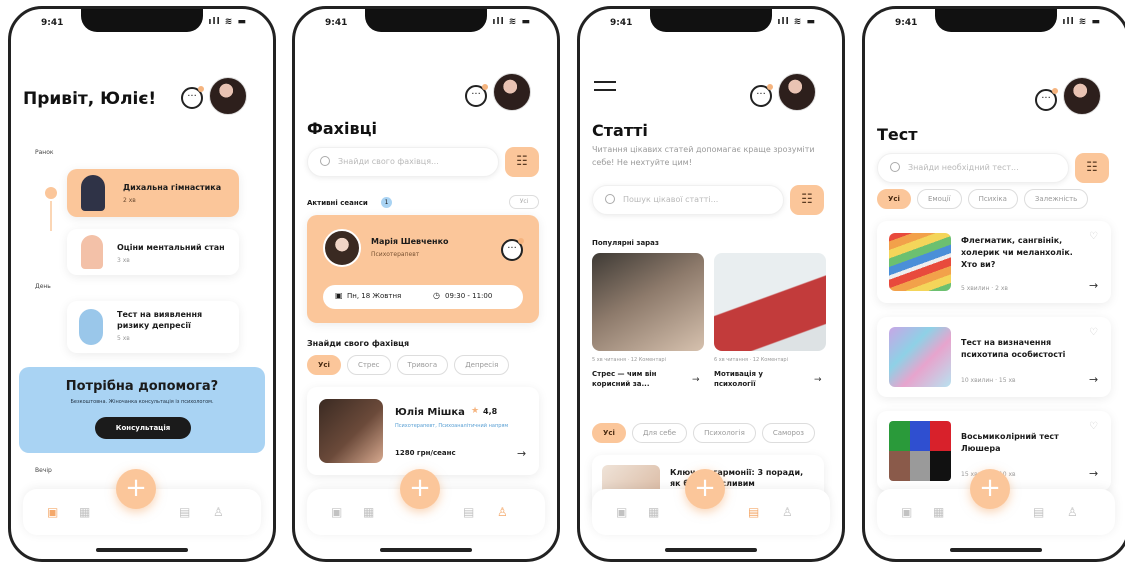  Describe the element at coordinates (724, 433) in the screenshot. I see `chip-psychology: Психологія` at that location.